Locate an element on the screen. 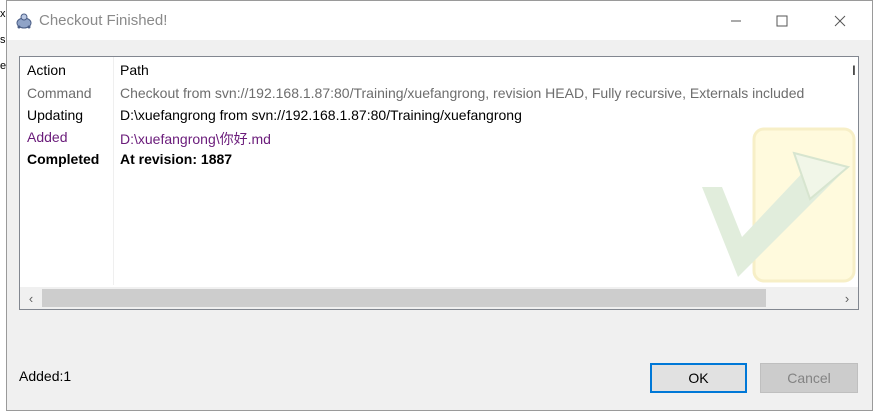 This screenshot has width=875, height=412. scroll-right-button: › is located at coordinates (847, 298).